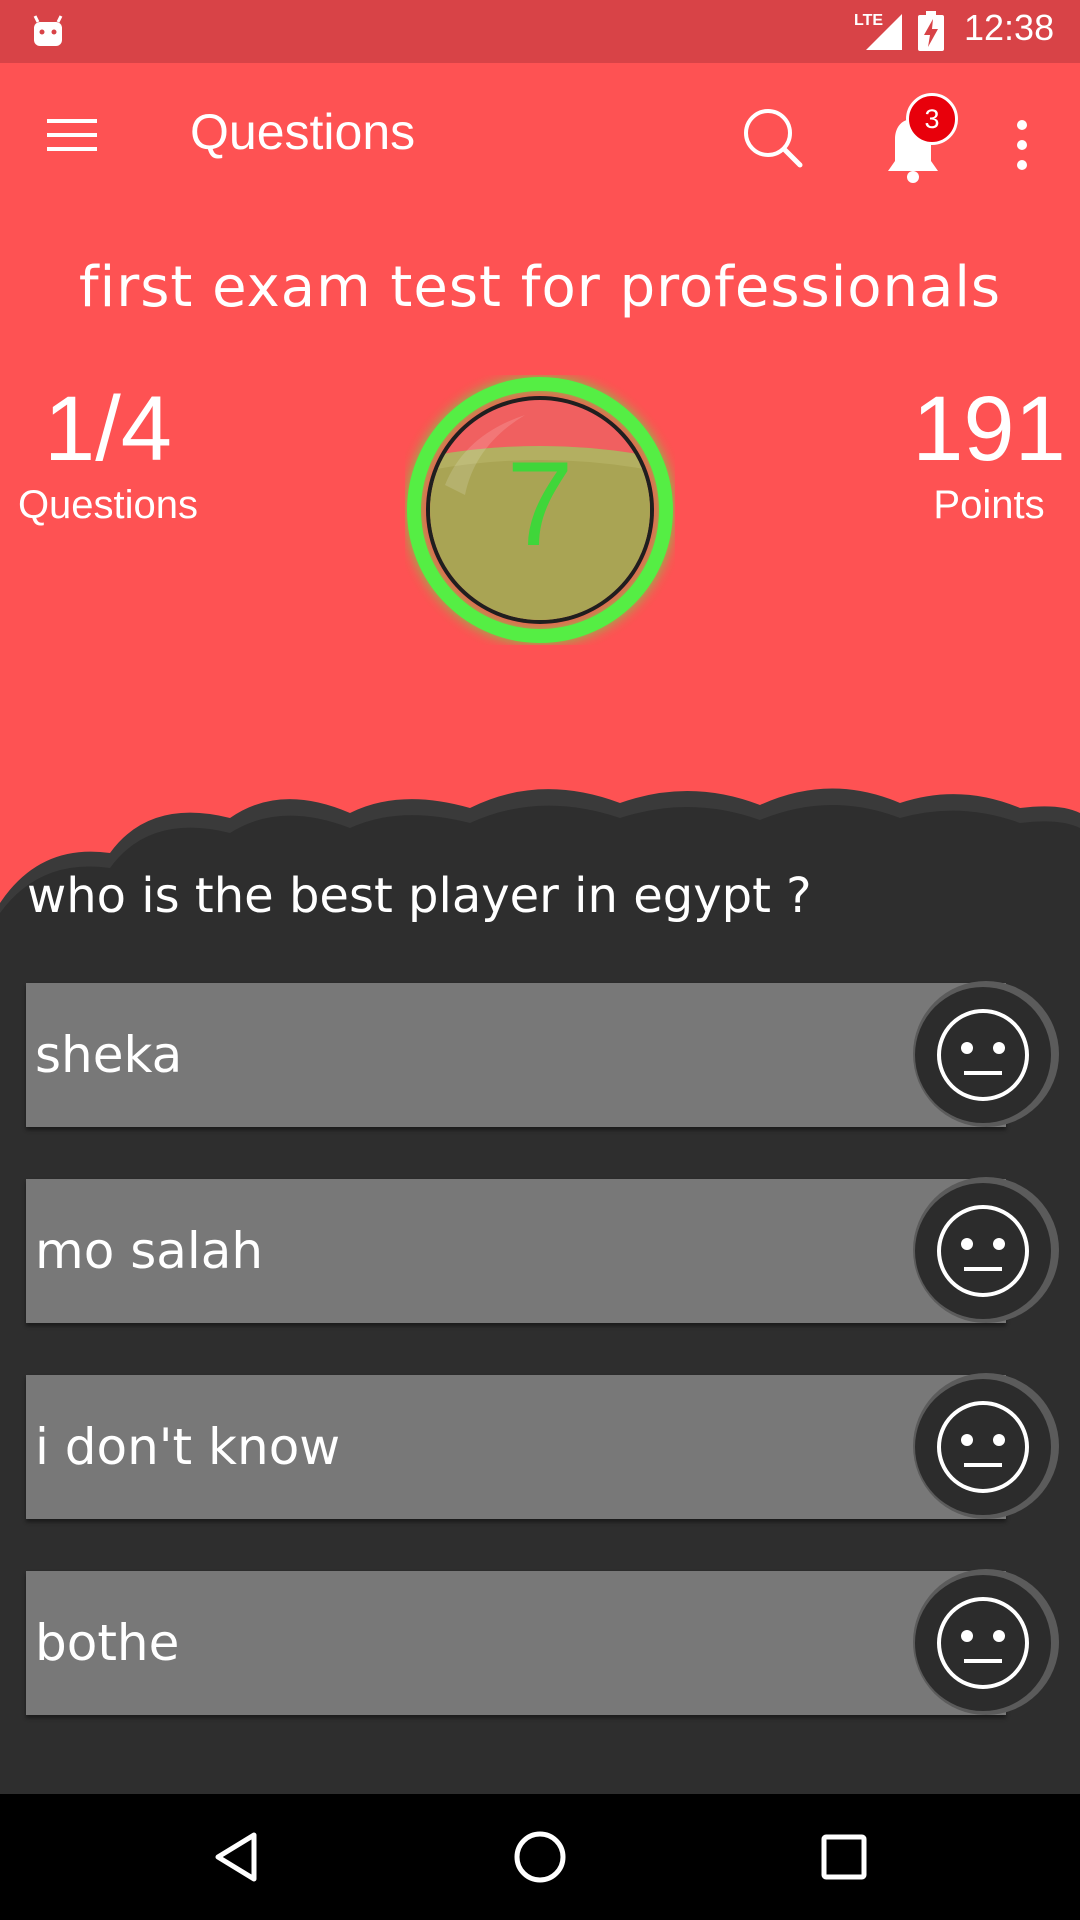 This screenshot has width=1080, height=1920. What do you see at coordinates (48, 30) in the screenshot?
I see `android-icon` at bounding box center [48, 30].